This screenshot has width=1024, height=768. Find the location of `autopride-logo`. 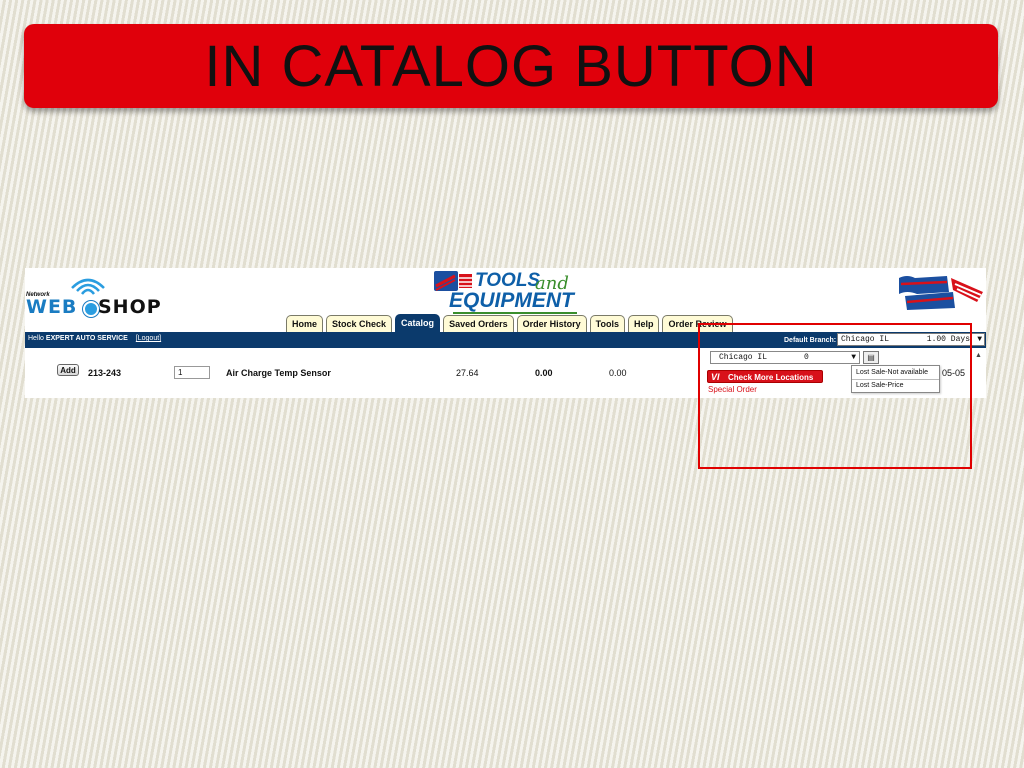

autopride-logo is located at coordinates (941, 292).